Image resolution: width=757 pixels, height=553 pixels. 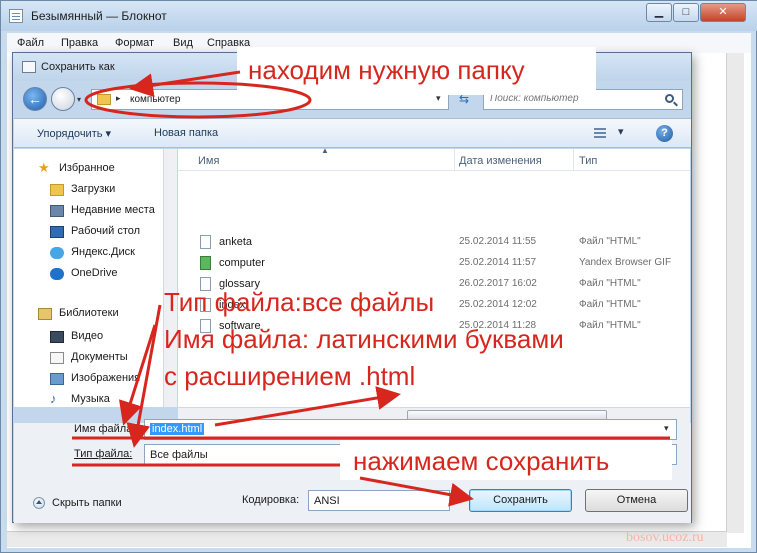 I want to click on annotation-find-folder: находим нужную папку, so click(x=386, y=70).